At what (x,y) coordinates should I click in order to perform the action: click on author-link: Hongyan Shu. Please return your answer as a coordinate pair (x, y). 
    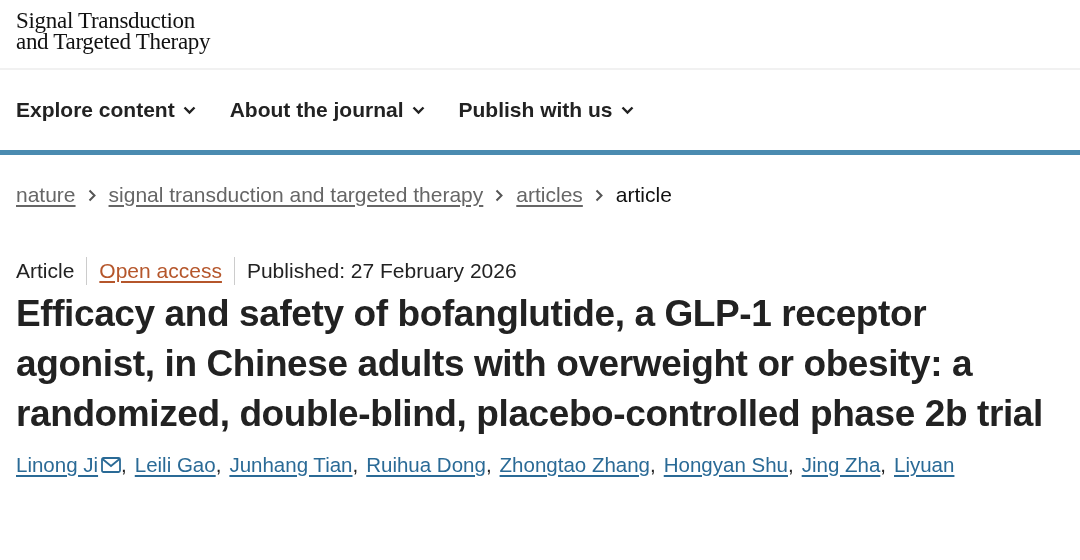
    Looking at the image, I should click on (725, 465).